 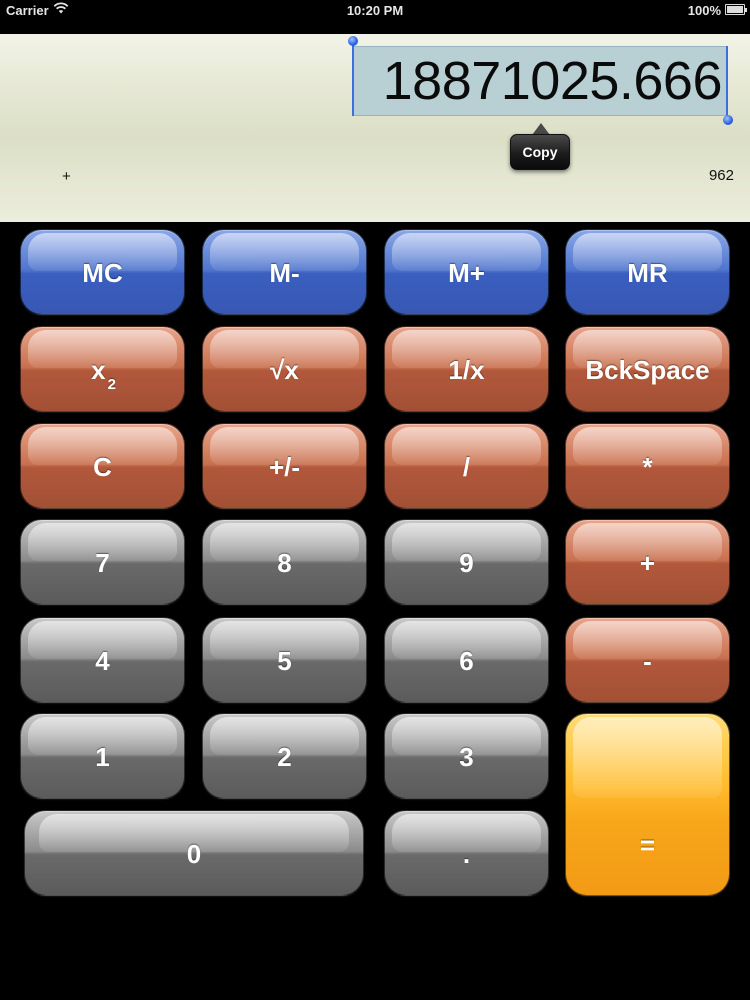 I want to click on digit-8-label: 8, so click(x=284, y=563).